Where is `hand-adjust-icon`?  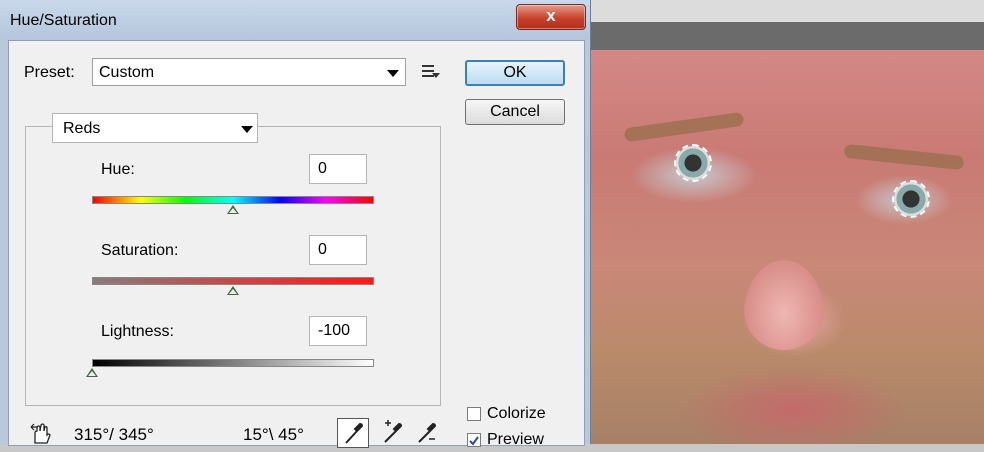 hand-adjust-icon is located at coordinates (42, 434).